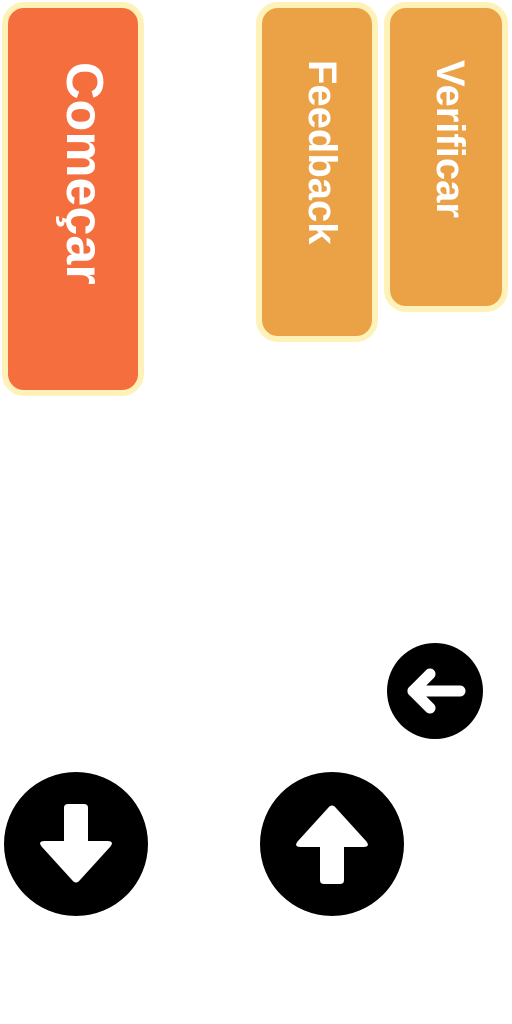 The width and height of the screenshot is (512, 1024). I want to click on arrow-down-circle-icon, so click(76, 844).